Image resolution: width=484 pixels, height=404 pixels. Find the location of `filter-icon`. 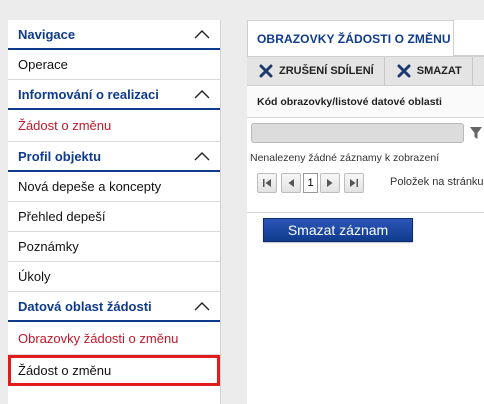

filter-icon is located at coordinates (476, 133).